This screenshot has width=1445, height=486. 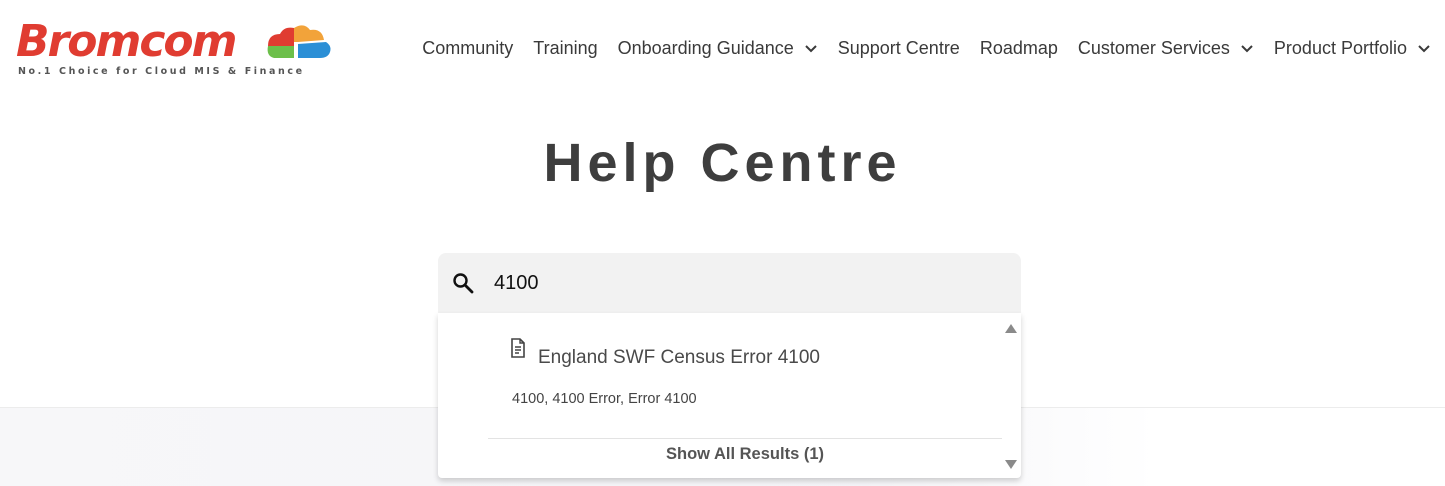 I want to click on scroll-down-arrow-icon, so click(x=1011, y=465).